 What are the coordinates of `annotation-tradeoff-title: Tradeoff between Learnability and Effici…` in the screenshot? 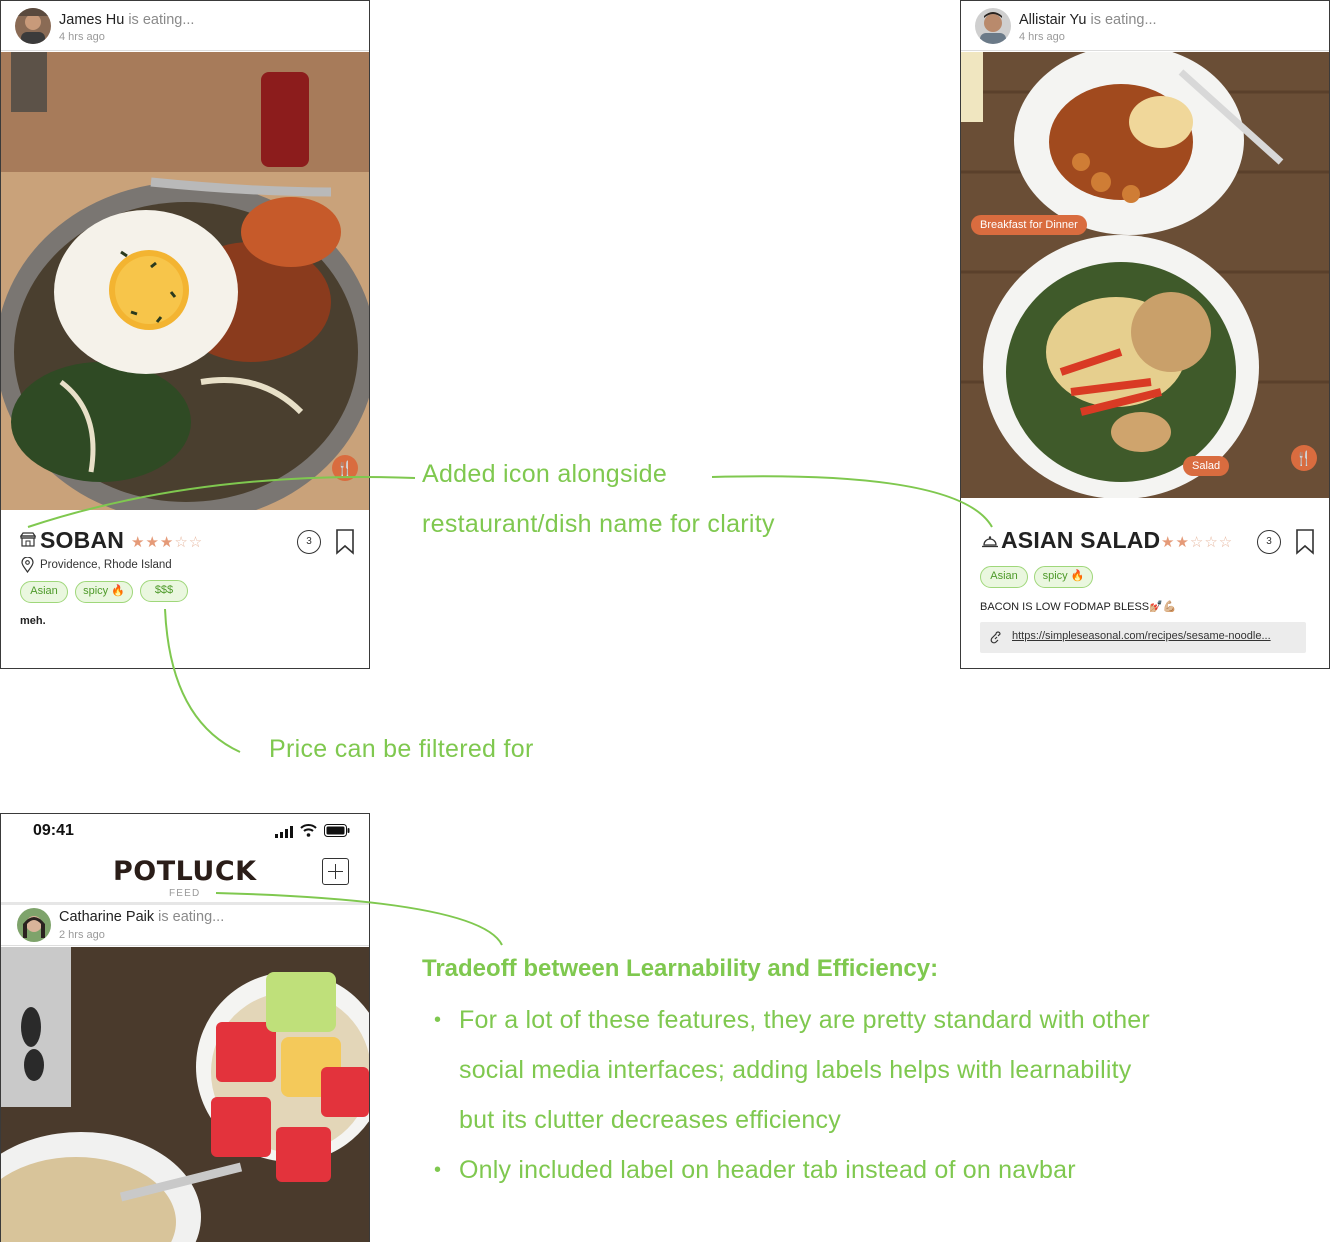 It's located at (680, 968).